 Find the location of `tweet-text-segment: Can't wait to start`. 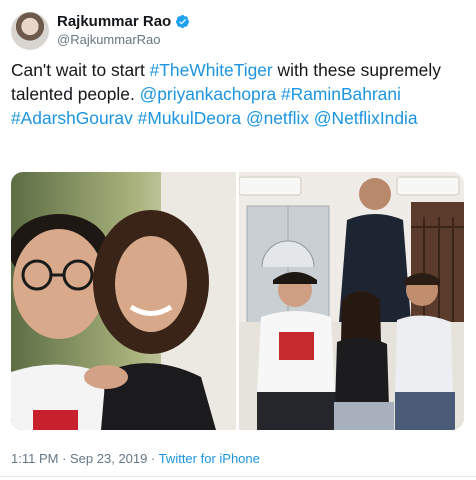

tweet-text-segment: Can't wait to start is located at coordinates (80, 70).